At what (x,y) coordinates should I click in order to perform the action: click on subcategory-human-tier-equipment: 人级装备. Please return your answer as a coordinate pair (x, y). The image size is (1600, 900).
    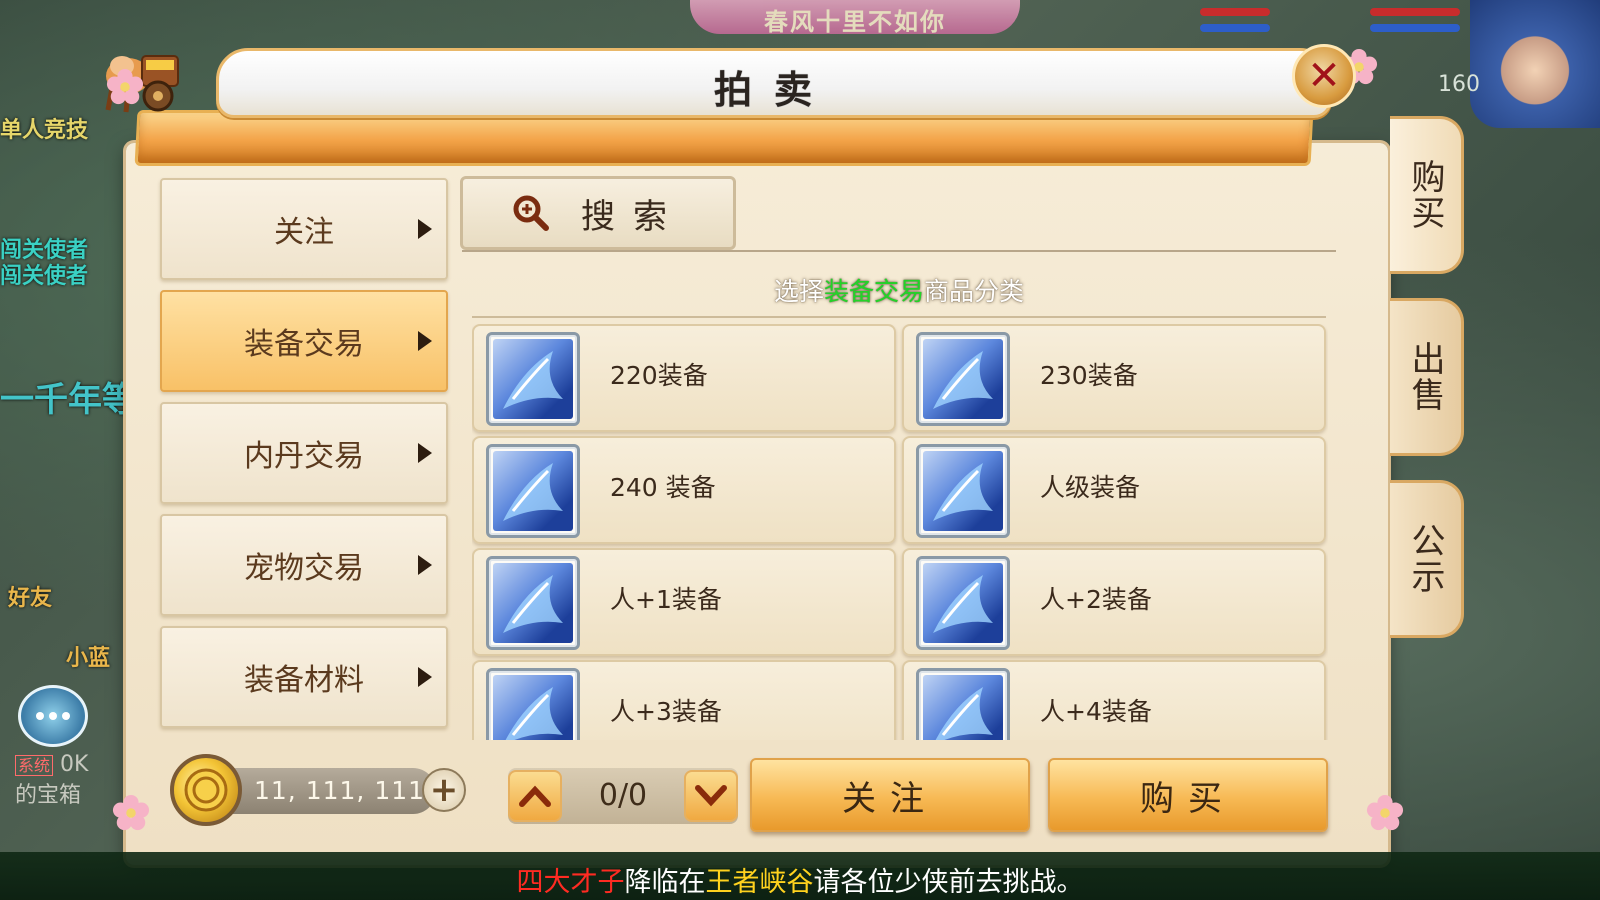
    Looking at the image, I should click on (1114, 490).